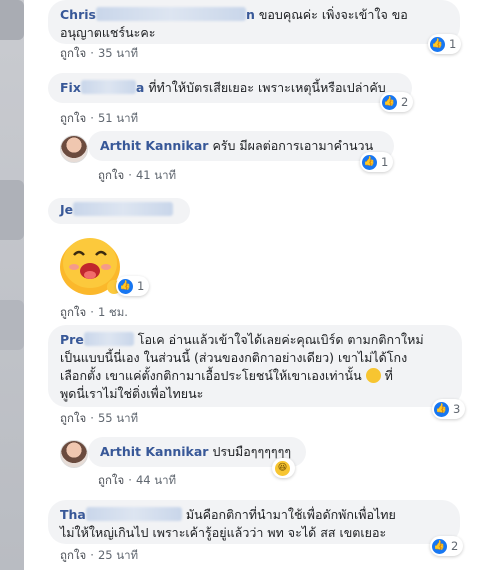 The width and height of the screenshot is (495, 570). Describe the element at coordinates (72, 339) in the screenshot. I see `commenter-name: Pre` at that location.